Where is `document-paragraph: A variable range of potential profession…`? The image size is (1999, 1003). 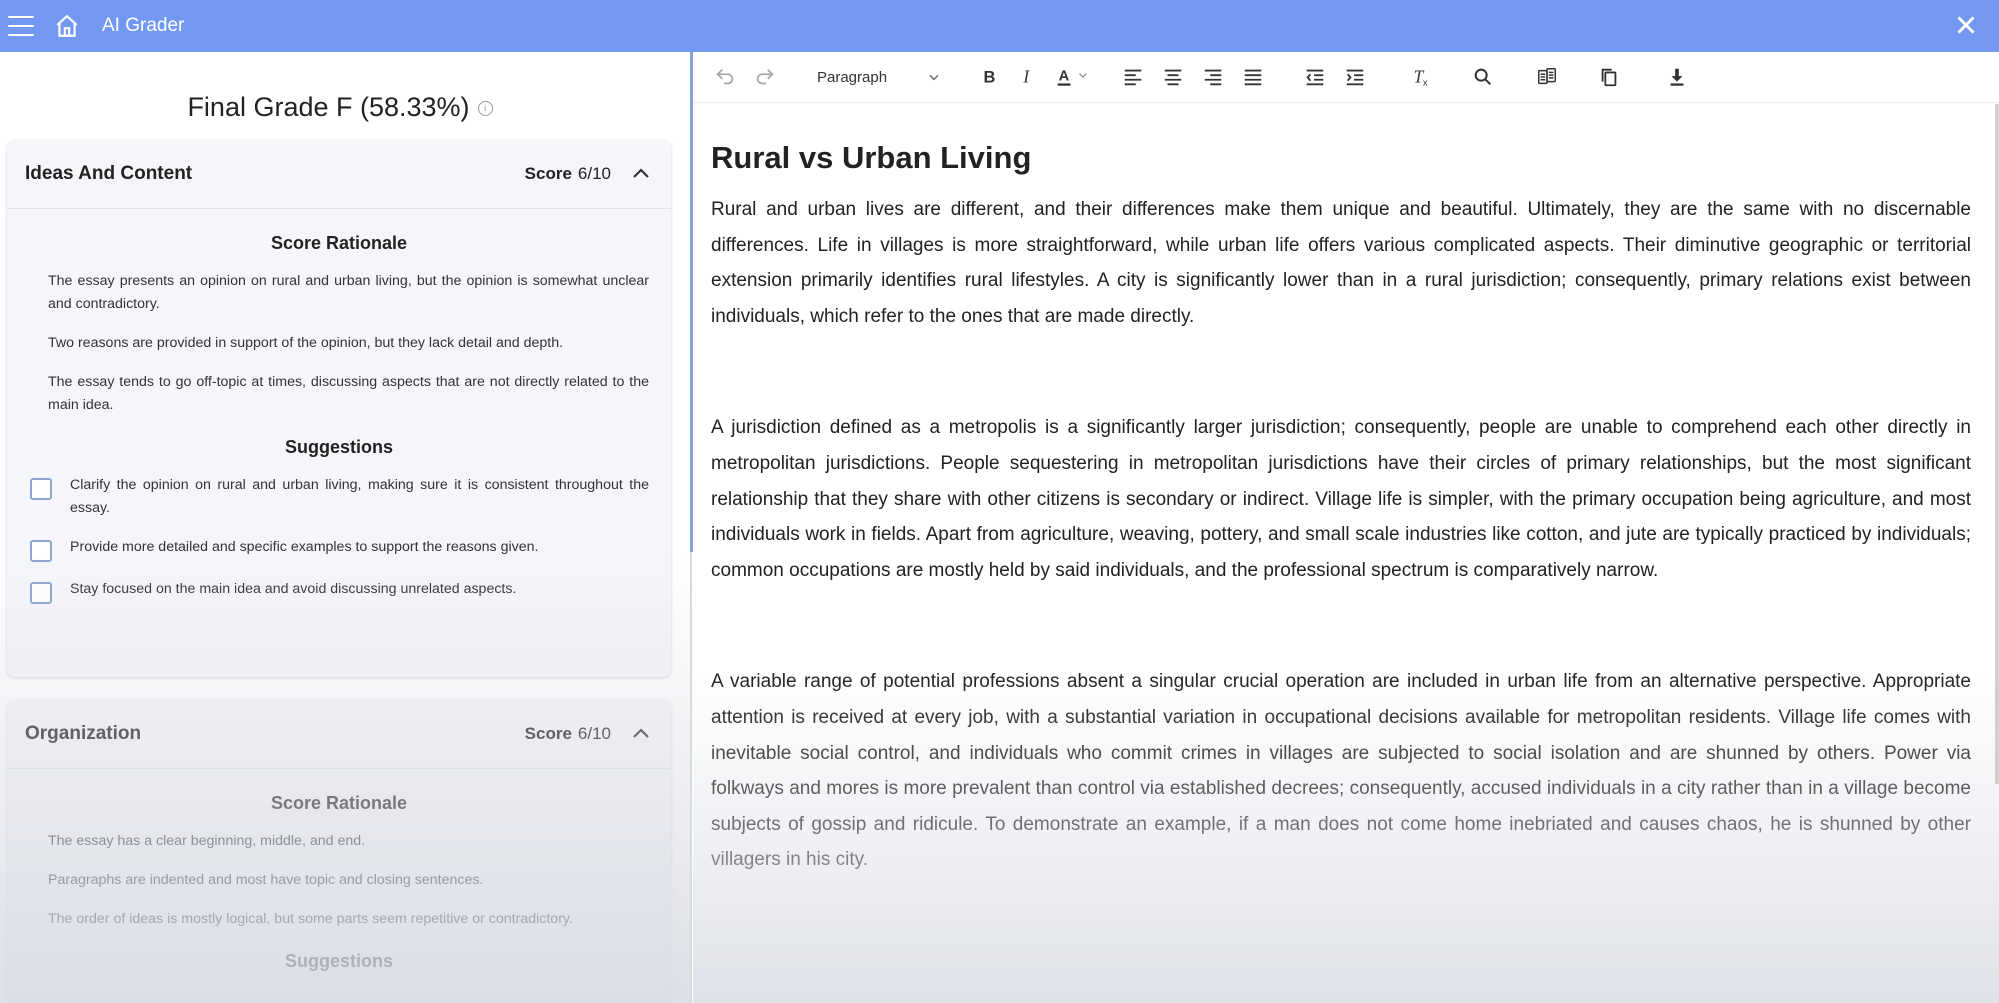
document-paragraph: A variable range of potential profession… is located at coordinates (1341, 771).